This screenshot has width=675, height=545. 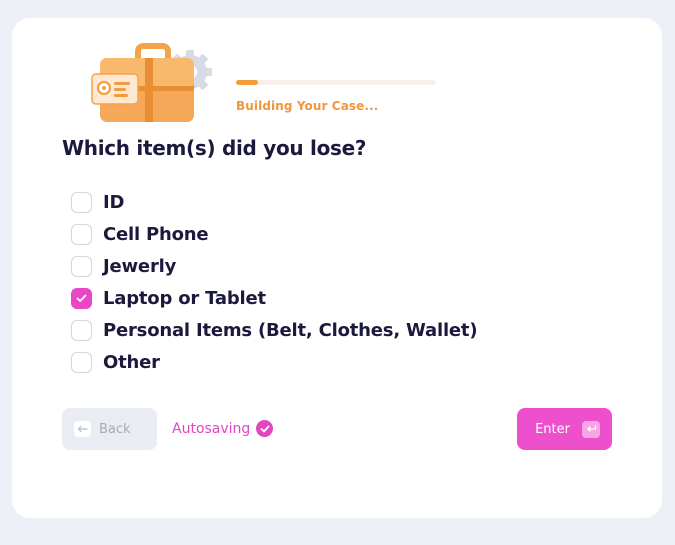 I want to click on option-other: Other, so click(x=274, y=362).